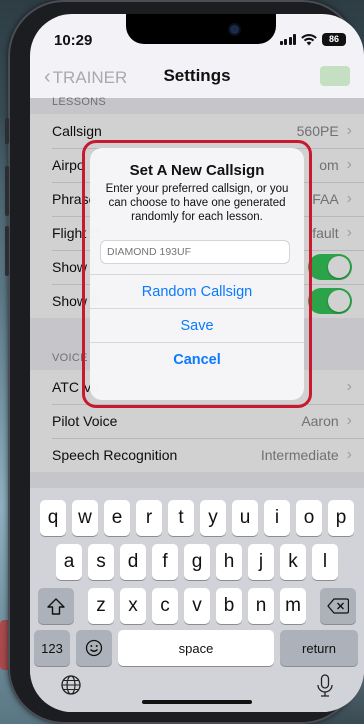 The width and height of the screenshot is (364, 724). Describe the element at coordinates (309, 518) in the screenshot. I see `key-o: o` at that location.